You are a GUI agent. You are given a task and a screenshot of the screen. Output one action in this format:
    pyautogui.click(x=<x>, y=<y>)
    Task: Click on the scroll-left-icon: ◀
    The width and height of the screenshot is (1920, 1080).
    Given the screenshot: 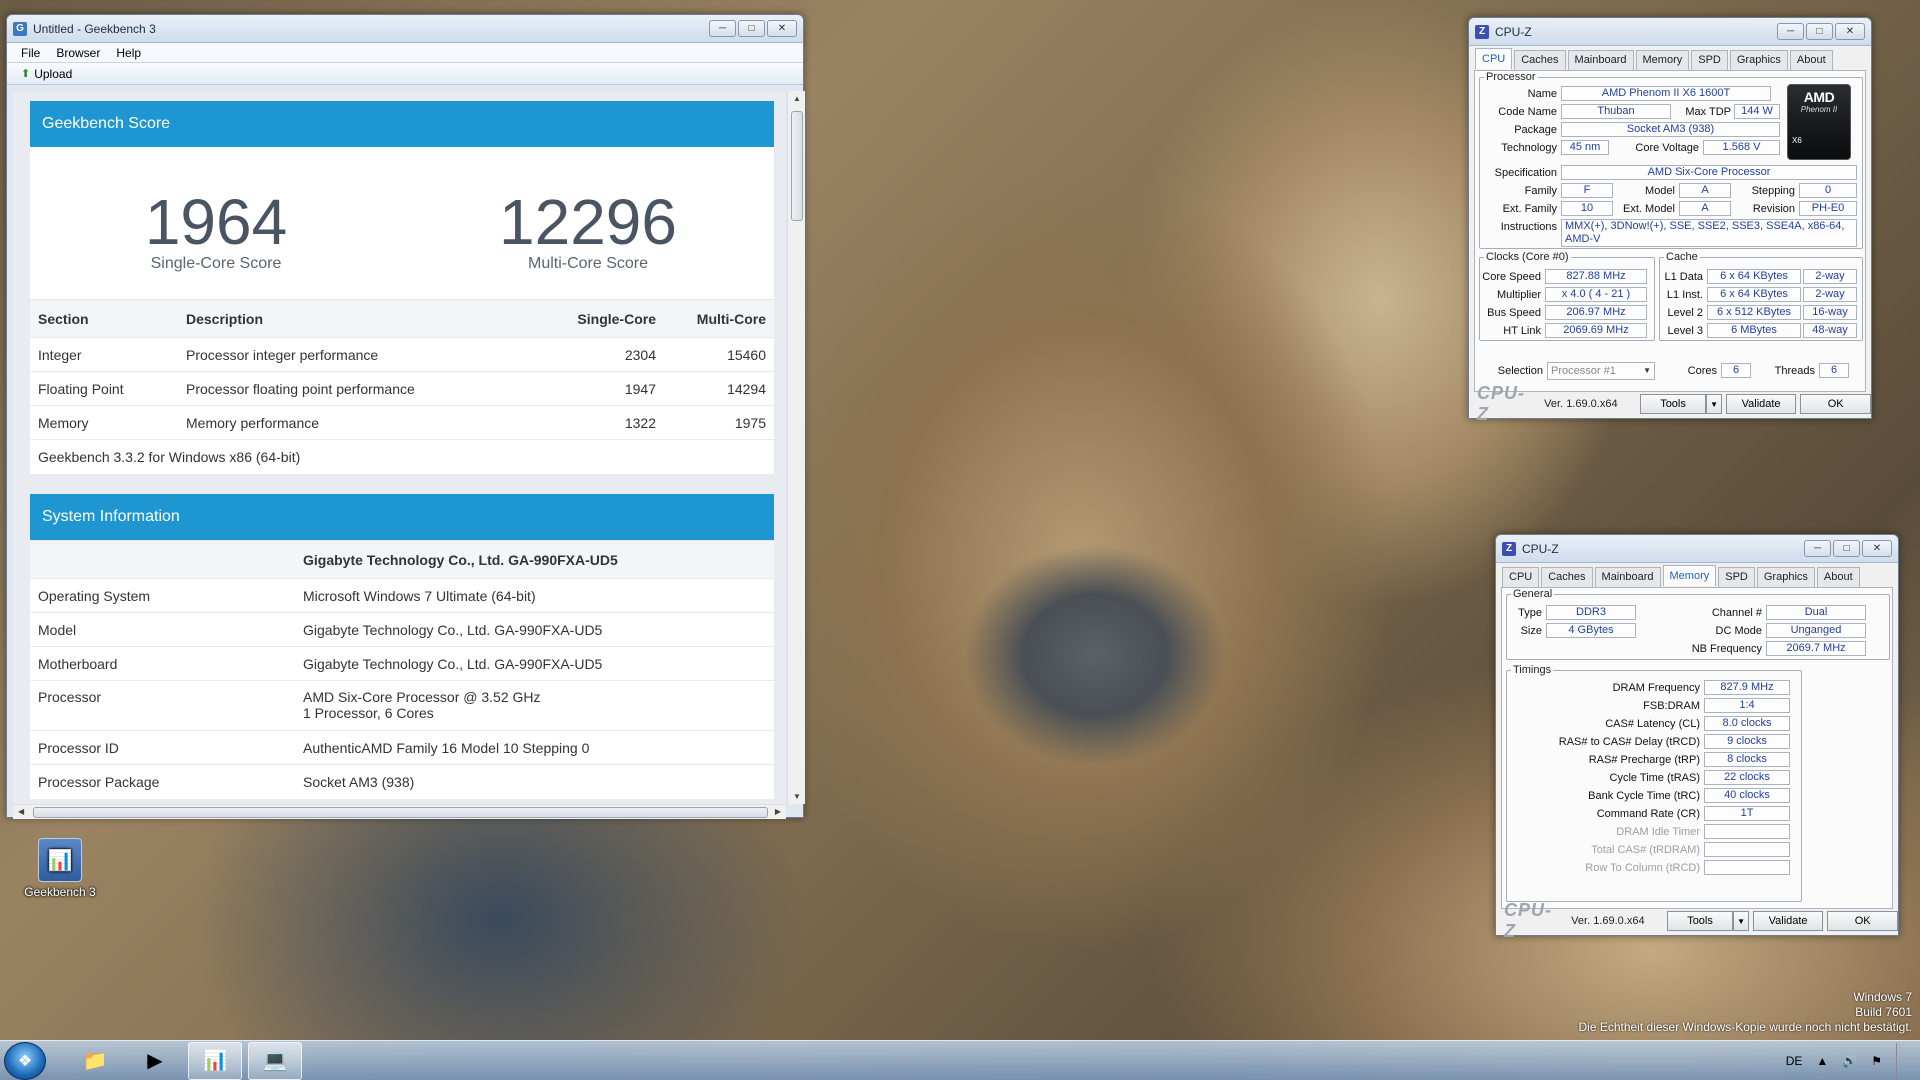 What is the action you would take?
    pyautogui.click(x=21, y=811)
    